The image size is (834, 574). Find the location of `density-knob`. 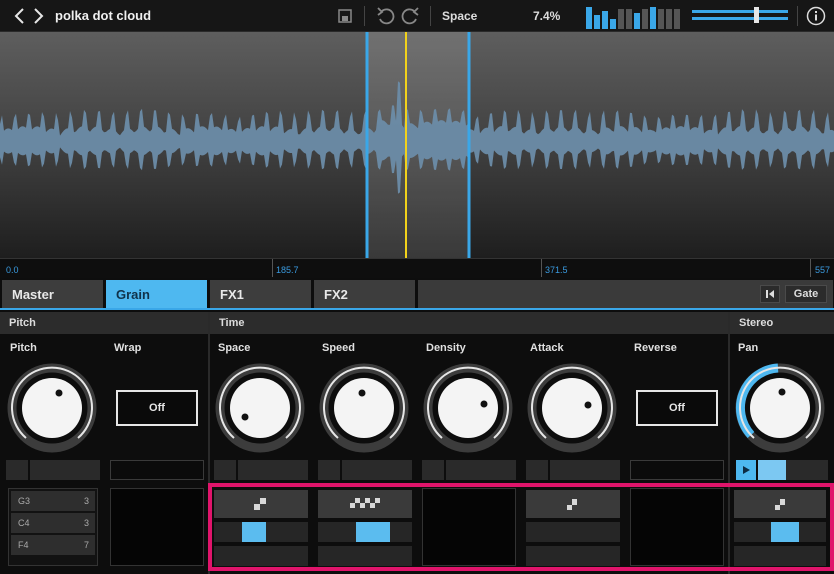

density-knob is located at coordinates (468, 408).